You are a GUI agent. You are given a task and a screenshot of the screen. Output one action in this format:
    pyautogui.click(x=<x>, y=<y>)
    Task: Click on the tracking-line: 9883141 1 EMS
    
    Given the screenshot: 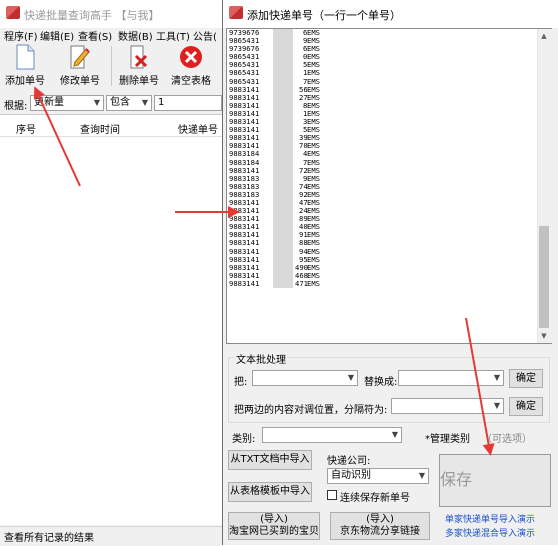 What is the action you would take?
    pyautogui.click(x=379, y=114)
    